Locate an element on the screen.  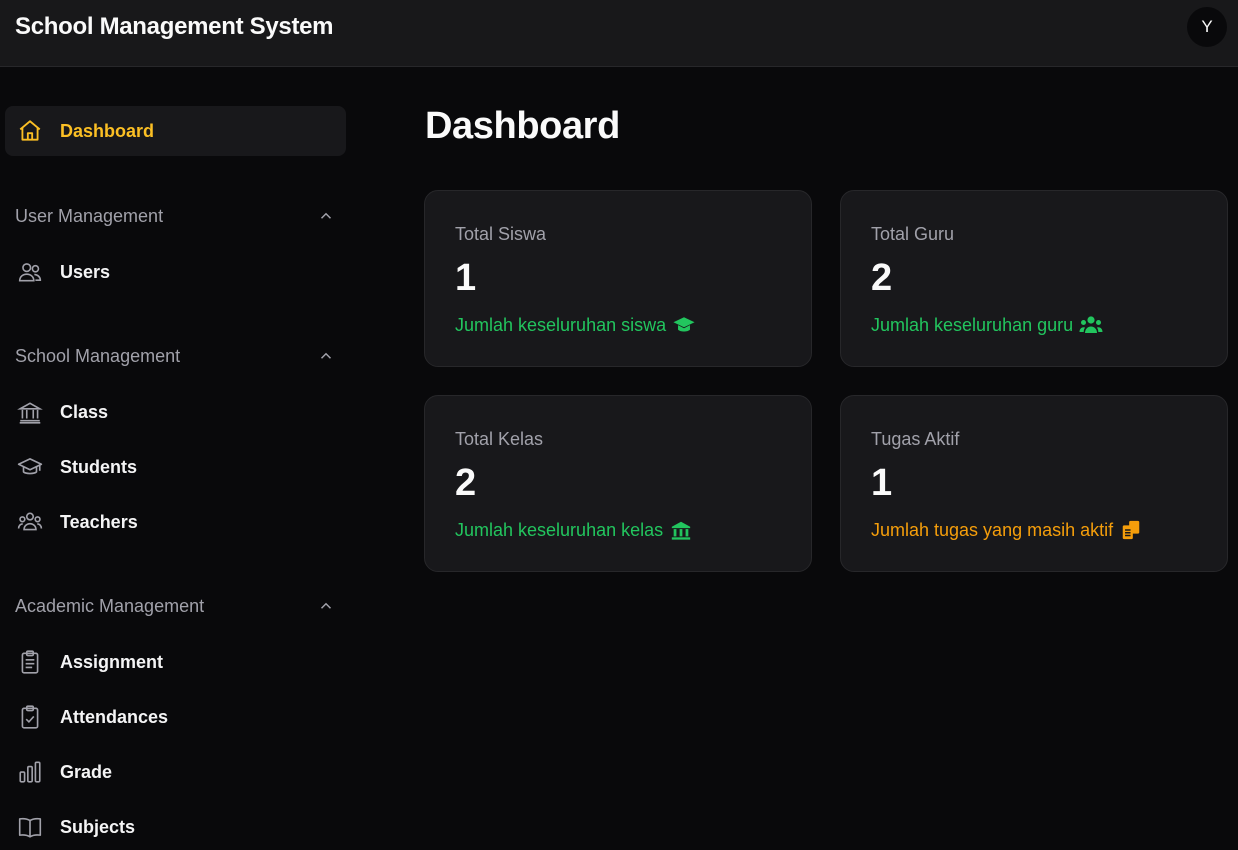
sidebar-item-students: Students is located at coordinates (180, 467).